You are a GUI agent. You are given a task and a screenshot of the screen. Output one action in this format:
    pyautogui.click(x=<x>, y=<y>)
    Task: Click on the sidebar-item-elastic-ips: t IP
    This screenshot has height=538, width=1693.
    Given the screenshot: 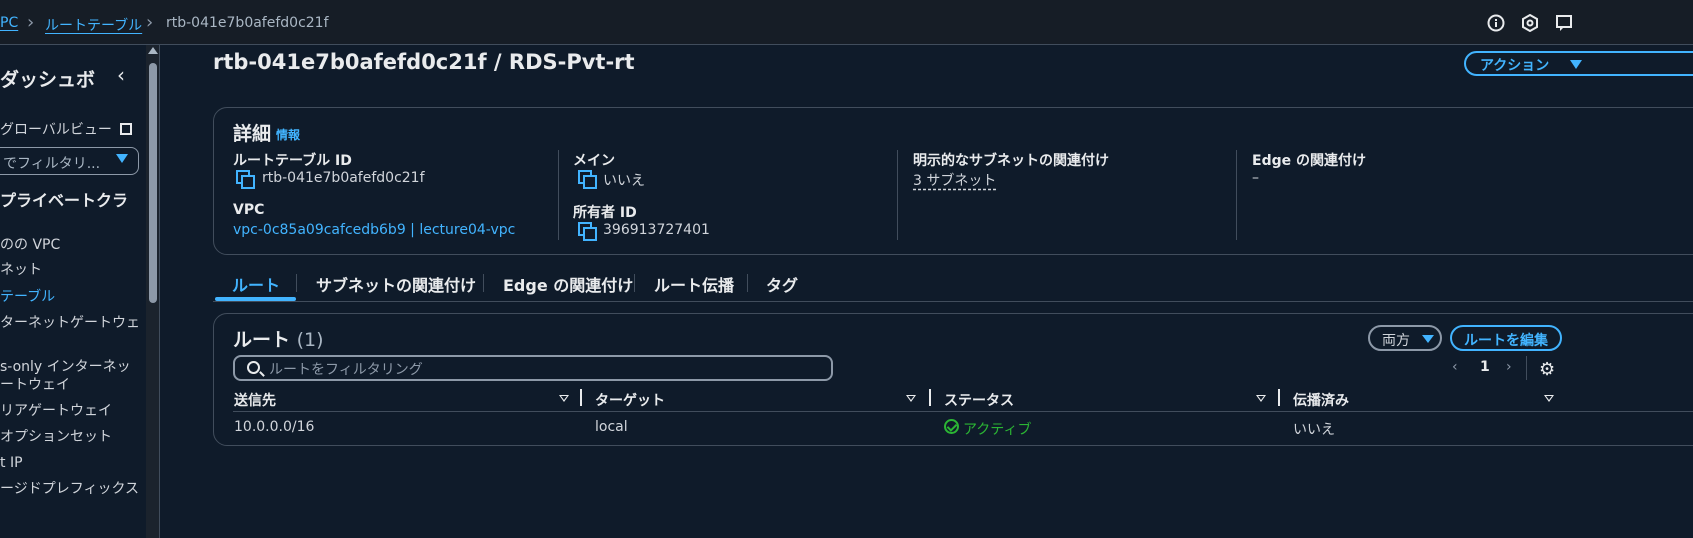 What is the action you would take?
    pyautogui.click(x=11, y=463)
    